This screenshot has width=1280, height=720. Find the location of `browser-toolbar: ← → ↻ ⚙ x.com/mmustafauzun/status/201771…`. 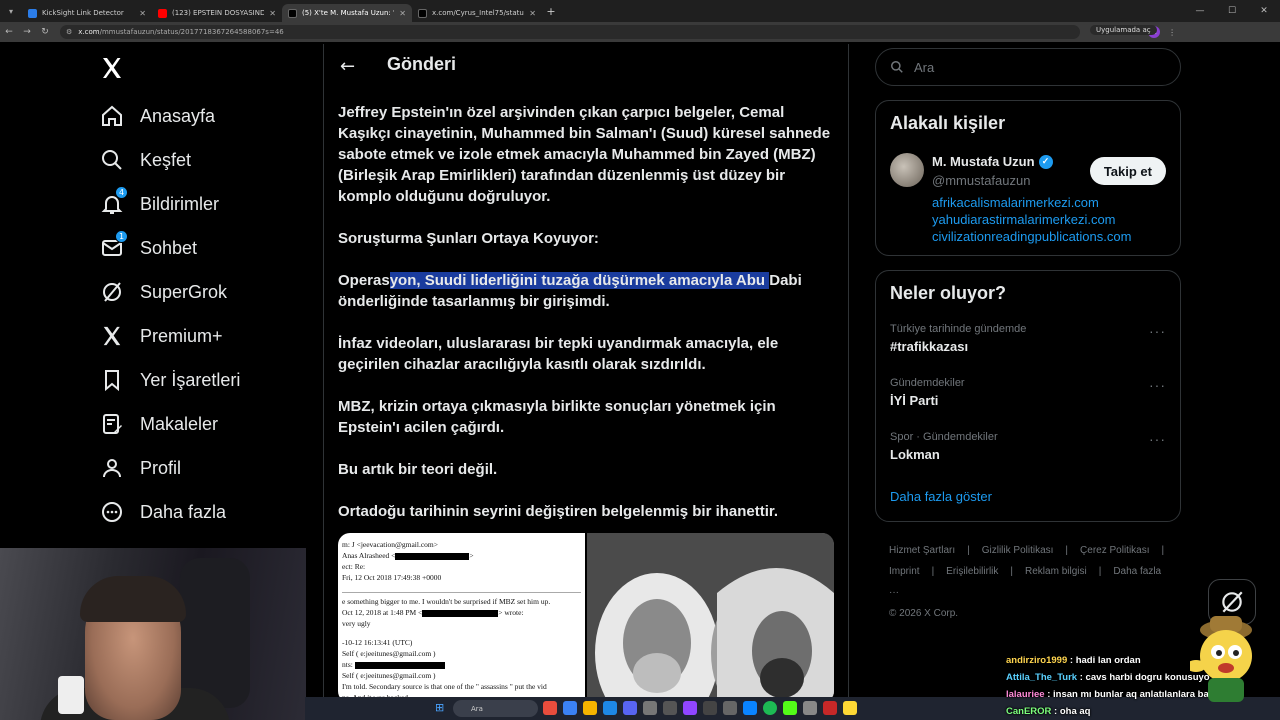

browser-toolbar: ← → ↻ ⚙ x.com/mmustafauzun/status/201771… is located at coordinates (640, 32).